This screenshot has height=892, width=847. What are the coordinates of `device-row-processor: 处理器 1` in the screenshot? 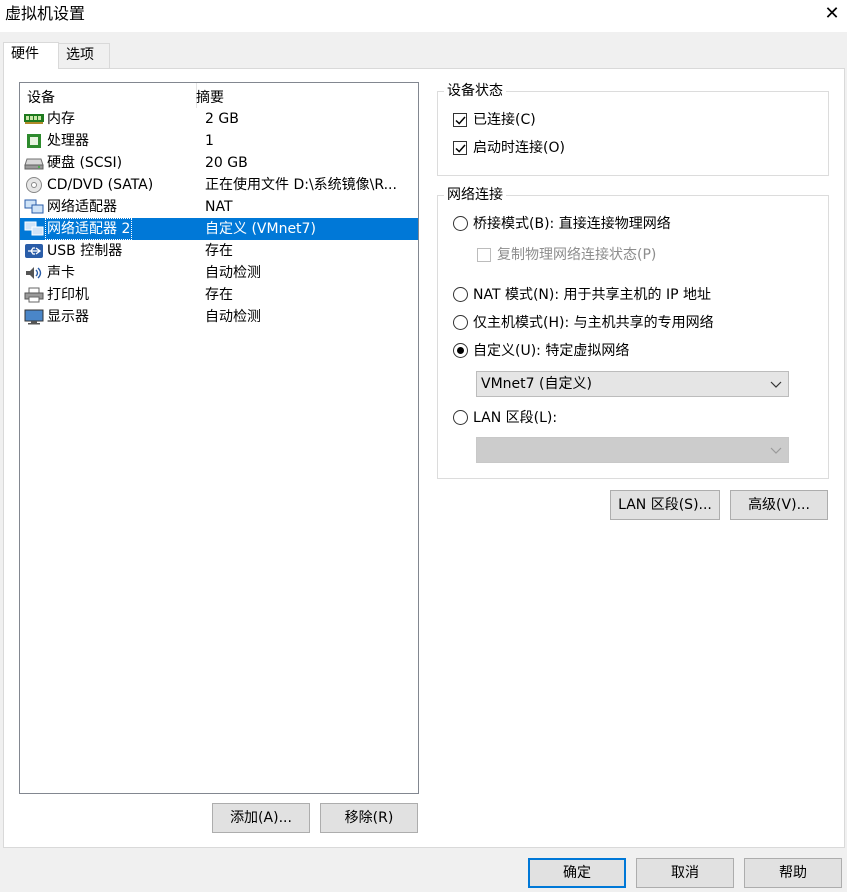 It's located at (219, 141).